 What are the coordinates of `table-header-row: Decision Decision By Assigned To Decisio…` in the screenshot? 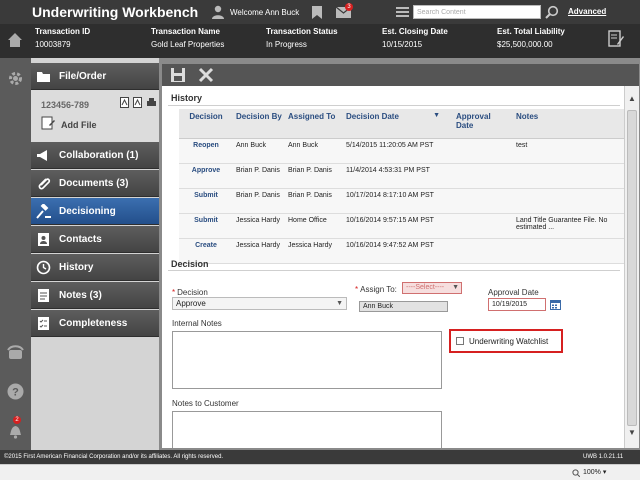 It's located at (401, 124).